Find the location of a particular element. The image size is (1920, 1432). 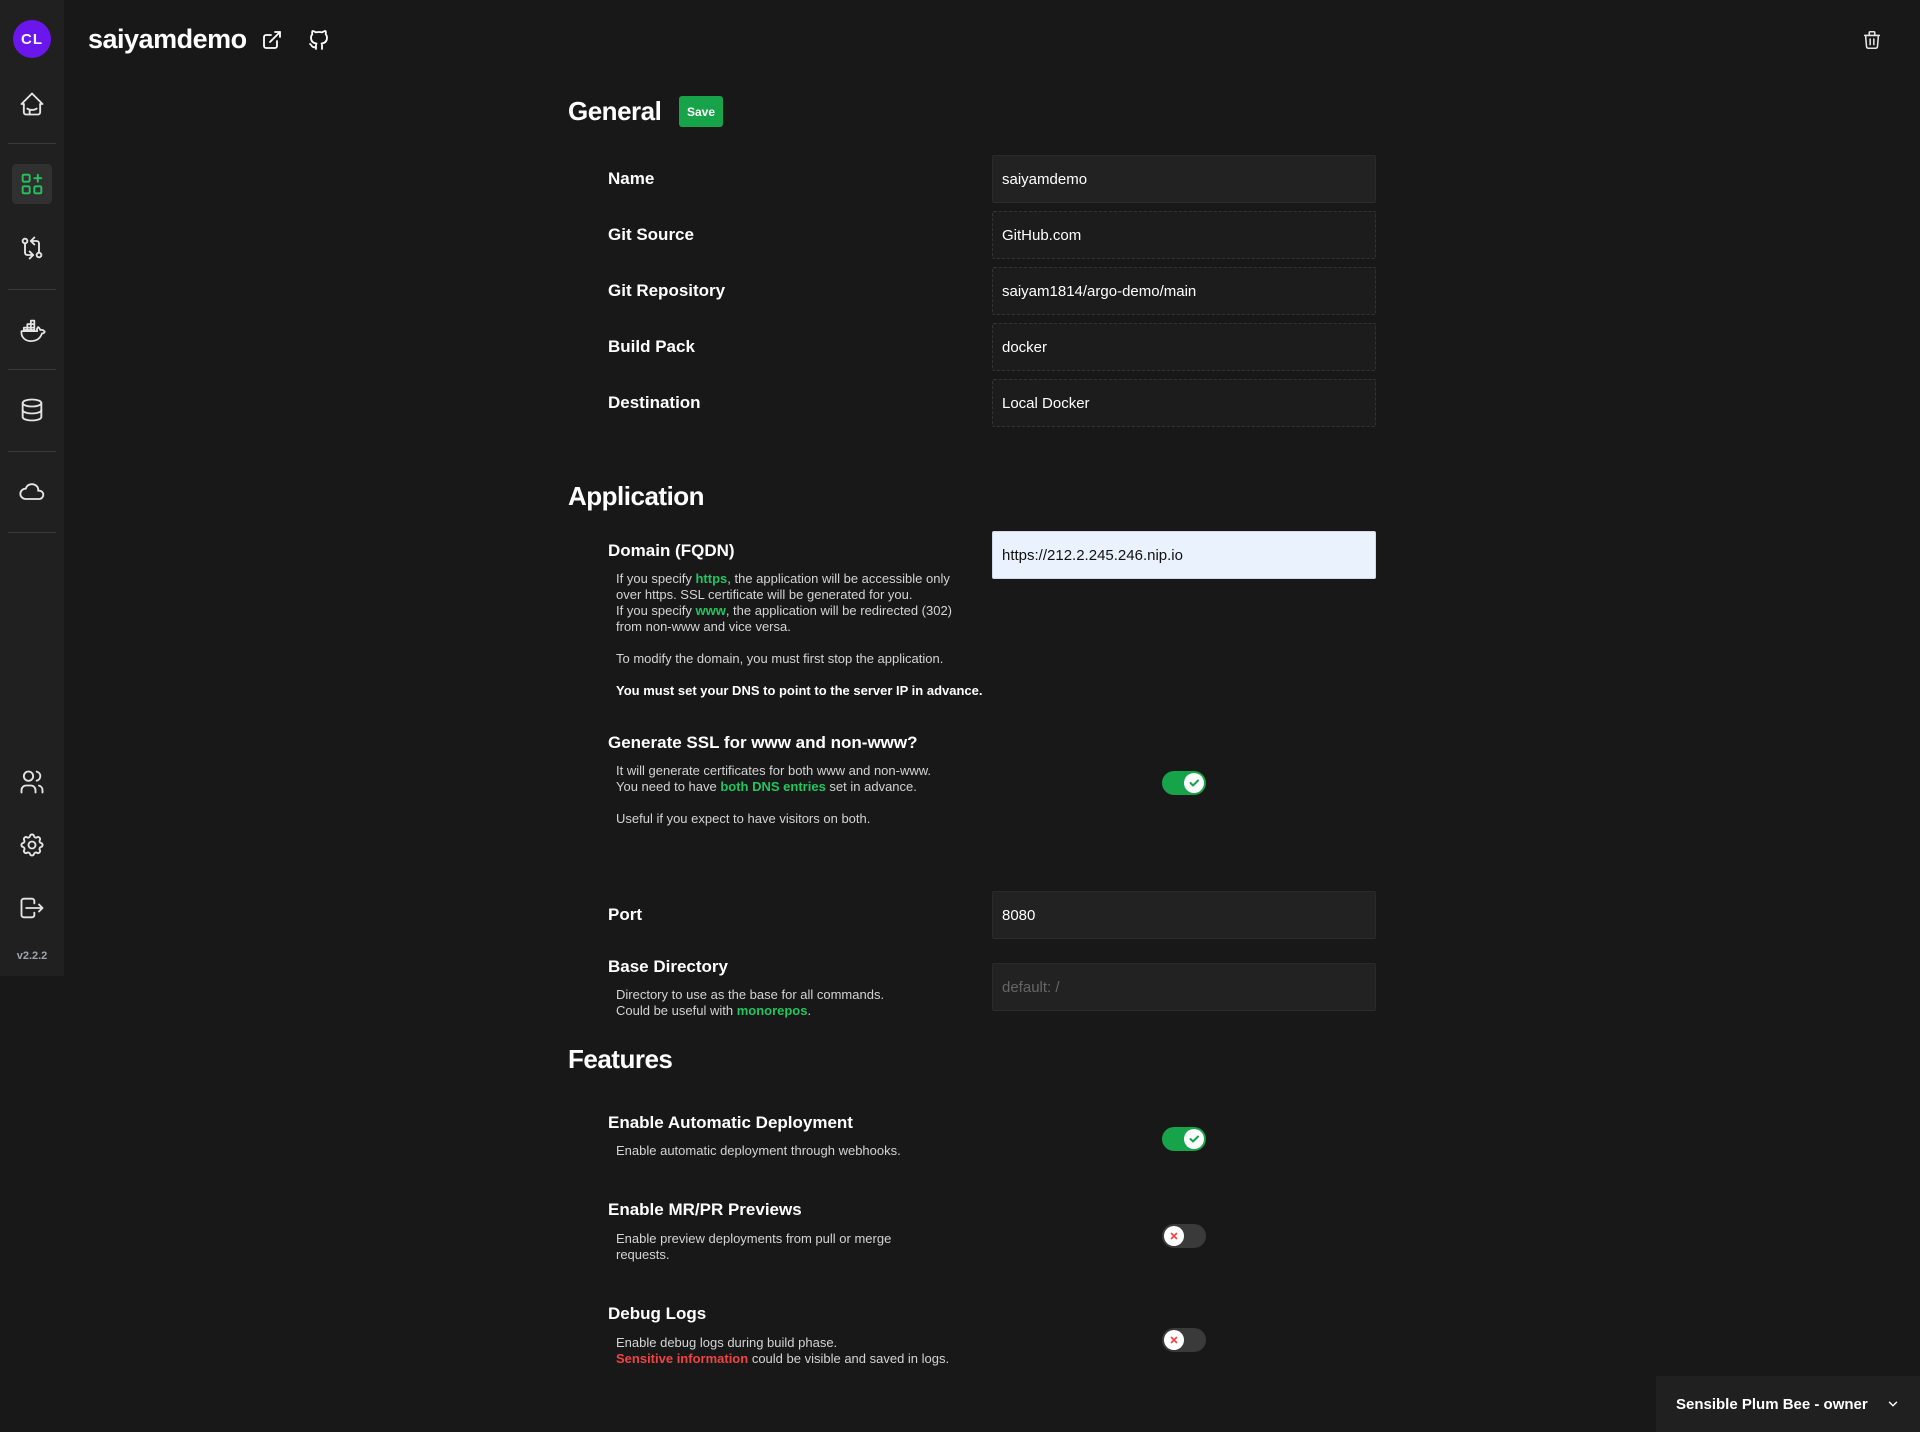

previews-toggle is located at coordinates (1184, 1236).